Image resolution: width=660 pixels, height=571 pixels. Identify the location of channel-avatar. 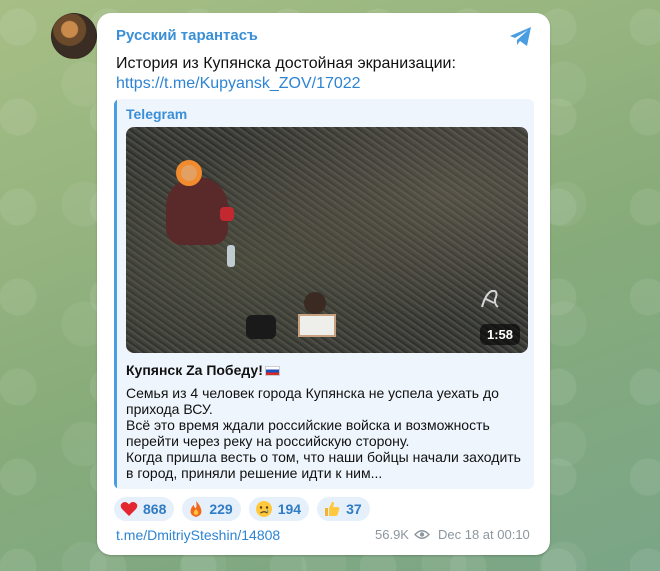
(74, 36).